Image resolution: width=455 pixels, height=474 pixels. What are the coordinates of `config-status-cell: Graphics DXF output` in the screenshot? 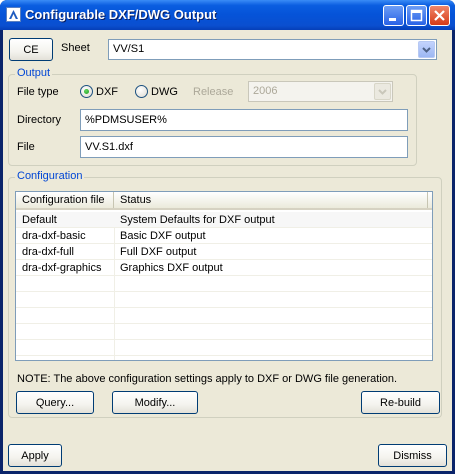 It's located at (171, 268).